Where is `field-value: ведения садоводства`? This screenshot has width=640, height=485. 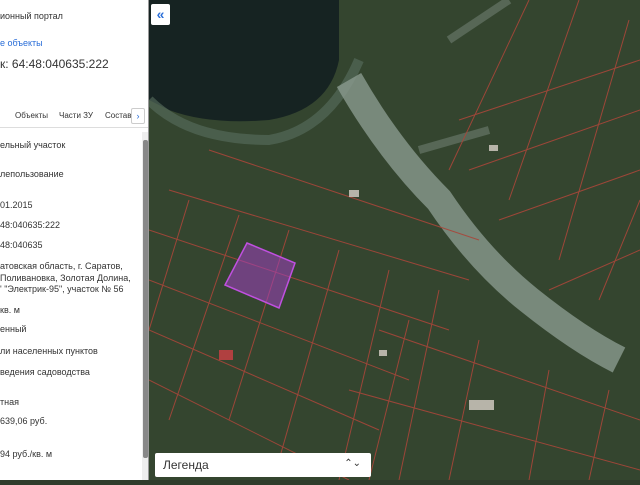 field-value: ведения садоводства is located at coordinates (45, 372).